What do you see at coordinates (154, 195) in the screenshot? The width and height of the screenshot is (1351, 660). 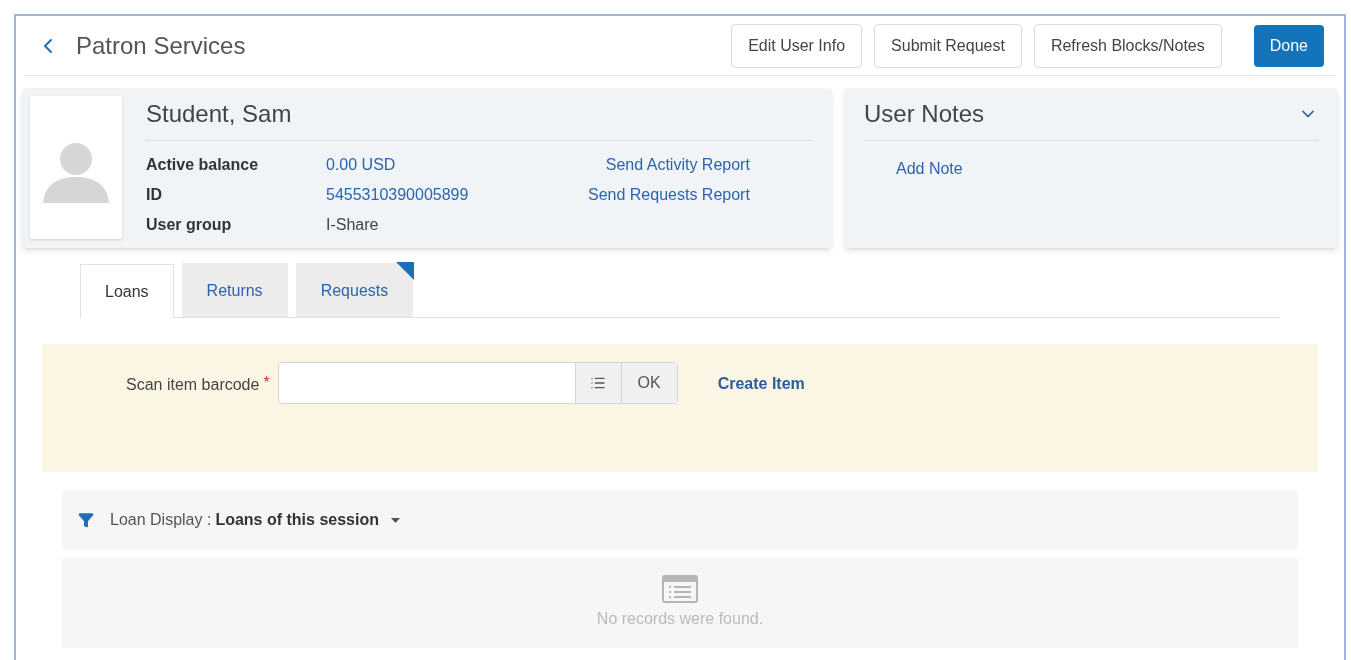 I see `field-label: ID` at bounding box center [154, 195].